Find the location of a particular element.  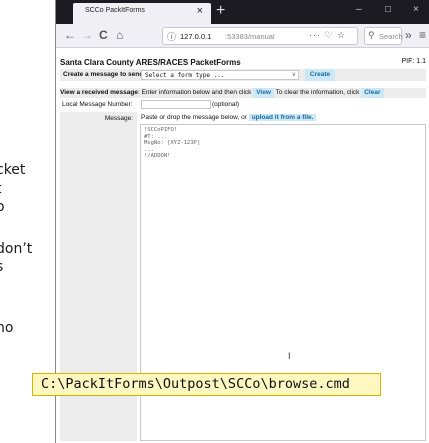

slide-text-3: o is located at coordinates (2, 207).